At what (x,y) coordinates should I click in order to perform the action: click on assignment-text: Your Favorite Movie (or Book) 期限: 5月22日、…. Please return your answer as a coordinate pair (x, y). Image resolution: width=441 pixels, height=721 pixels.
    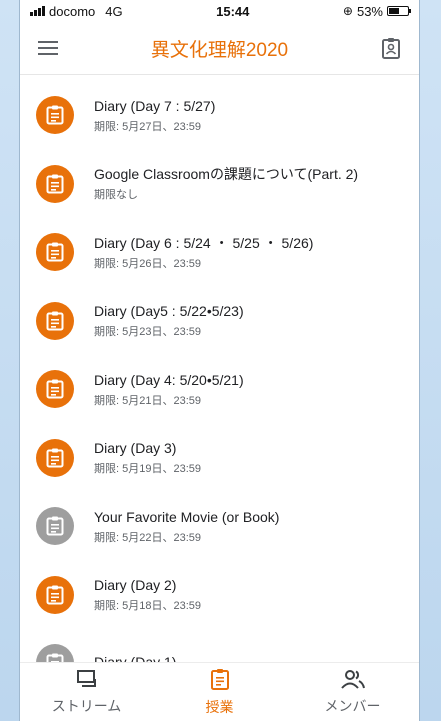
    Looking at the image, I should click on (186, 526).